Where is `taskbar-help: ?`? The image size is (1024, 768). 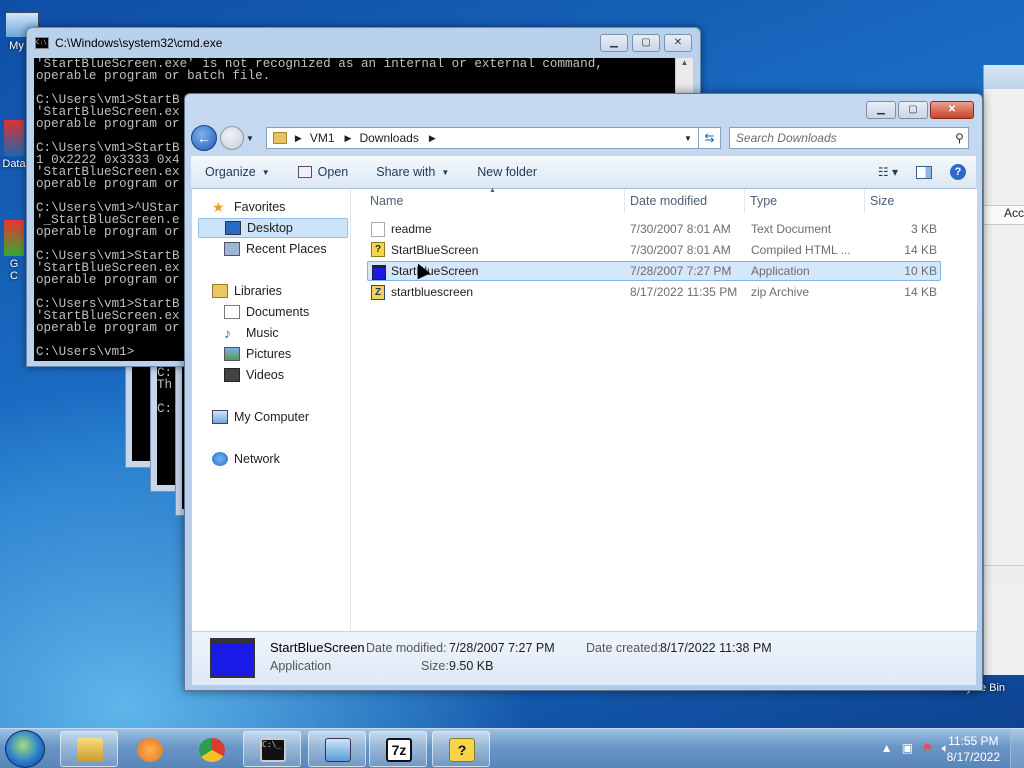 taskbar-help: ? is located at coordinates (461, 749).